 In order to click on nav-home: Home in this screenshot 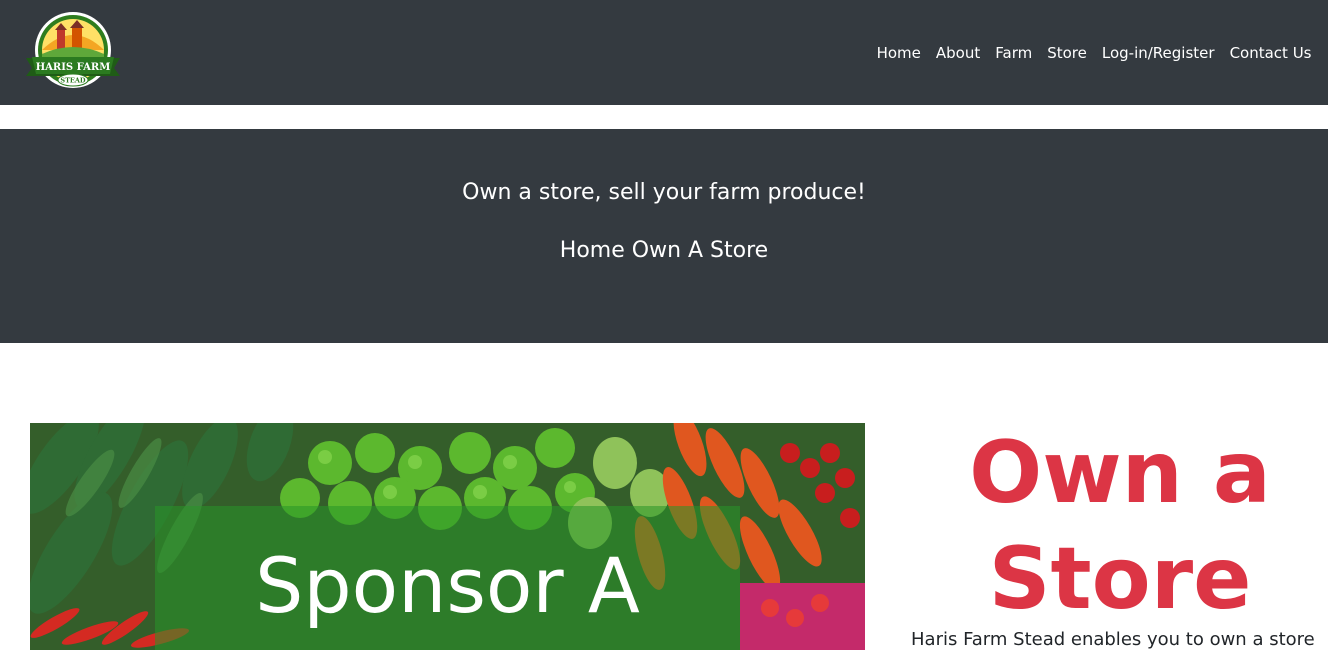, I will do `click(898, 53)`.